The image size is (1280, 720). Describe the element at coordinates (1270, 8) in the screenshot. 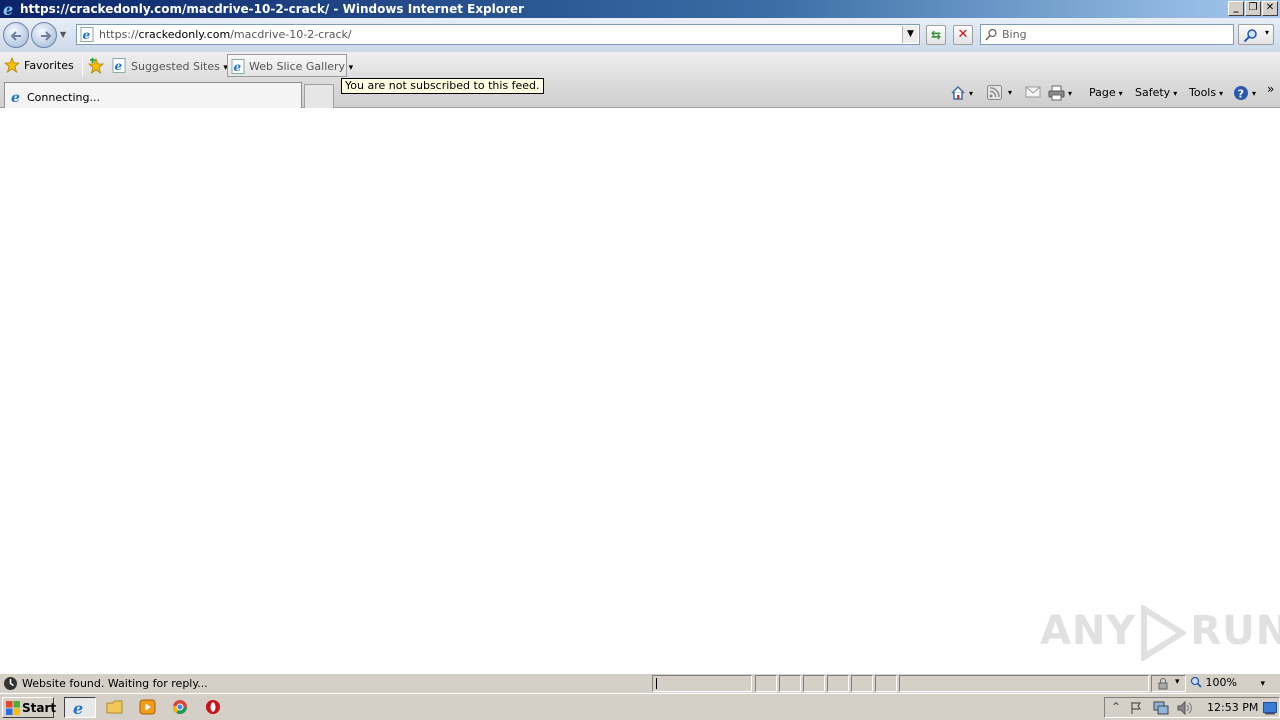

I see `close-button: ✕` at that location.